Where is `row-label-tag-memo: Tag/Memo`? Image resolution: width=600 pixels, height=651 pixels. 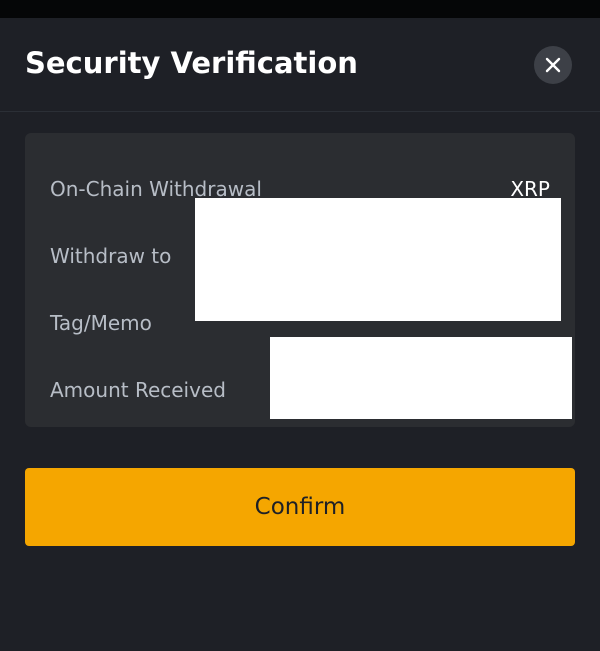
row-label-tag-memo: Tag/Memo is located at coordinates (101, 323).